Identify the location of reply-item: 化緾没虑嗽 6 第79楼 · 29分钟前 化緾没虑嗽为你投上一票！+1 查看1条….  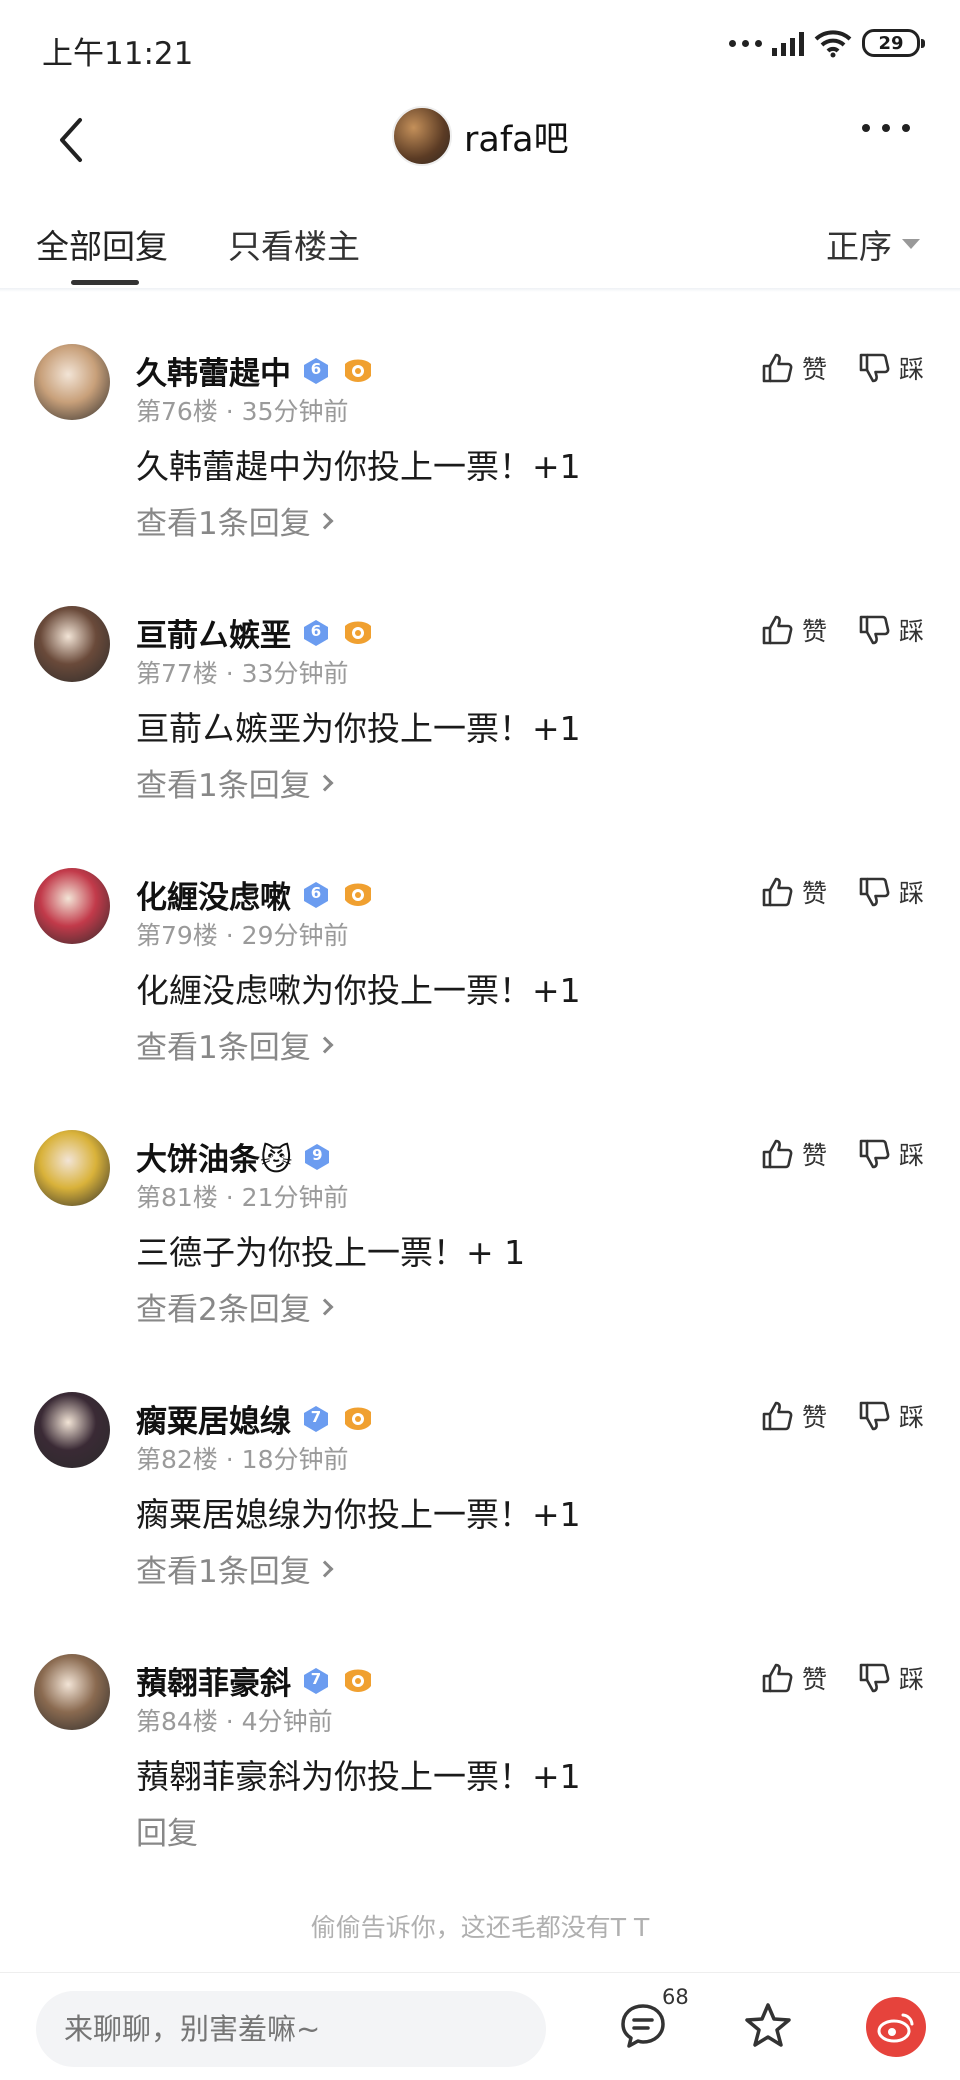
(480, 999).